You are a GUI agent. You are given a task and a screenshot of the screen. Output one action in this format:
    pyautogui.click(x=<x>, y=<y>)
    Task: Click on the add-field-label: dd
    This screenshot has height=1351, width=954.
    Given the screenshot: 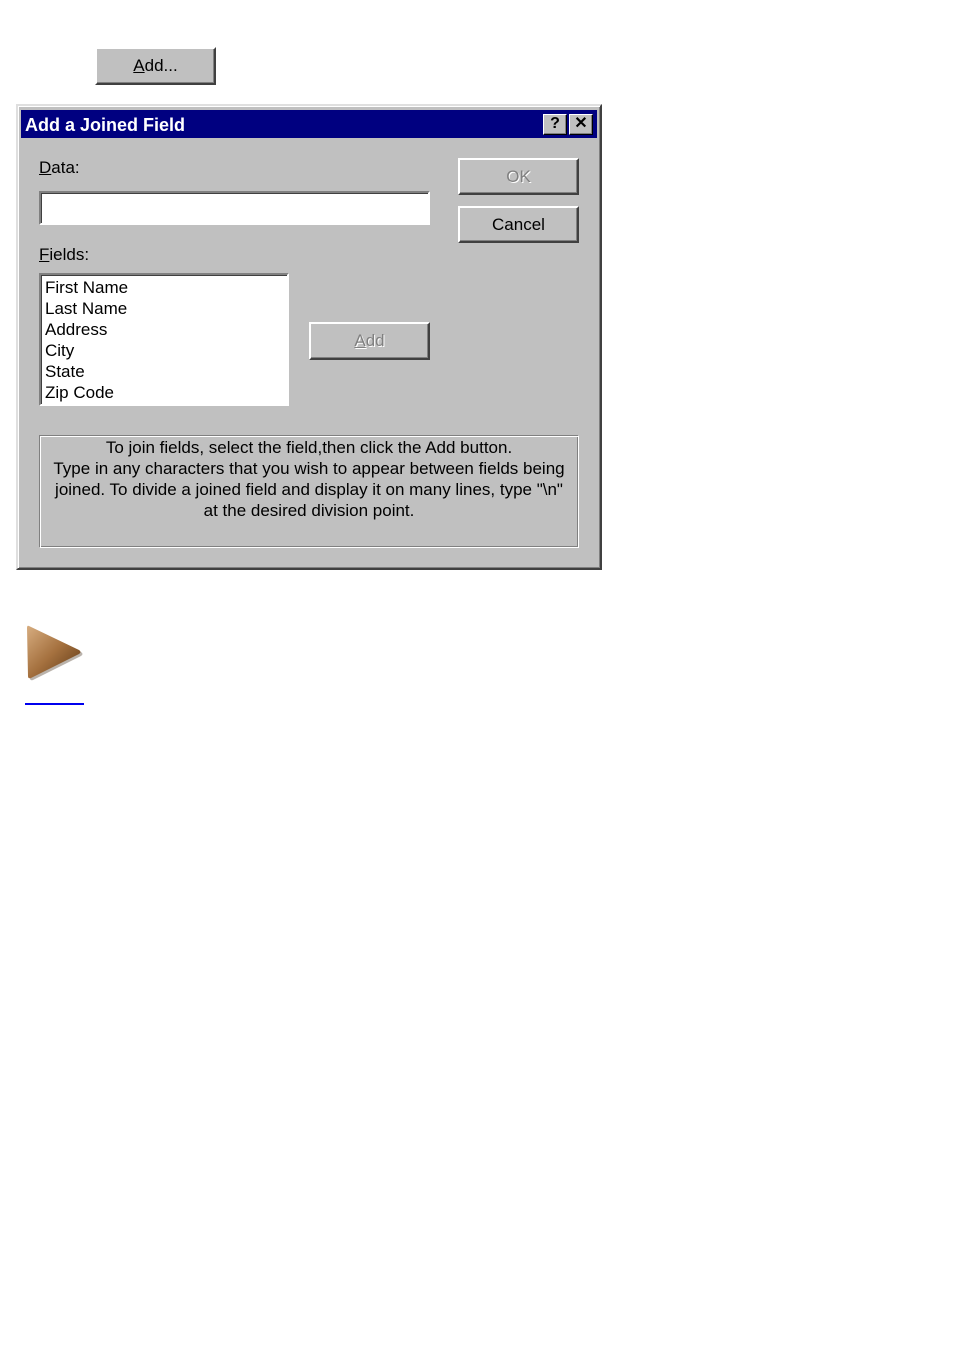 What is the action you would take?
    pyautogui.click(x=375, y=340)
    